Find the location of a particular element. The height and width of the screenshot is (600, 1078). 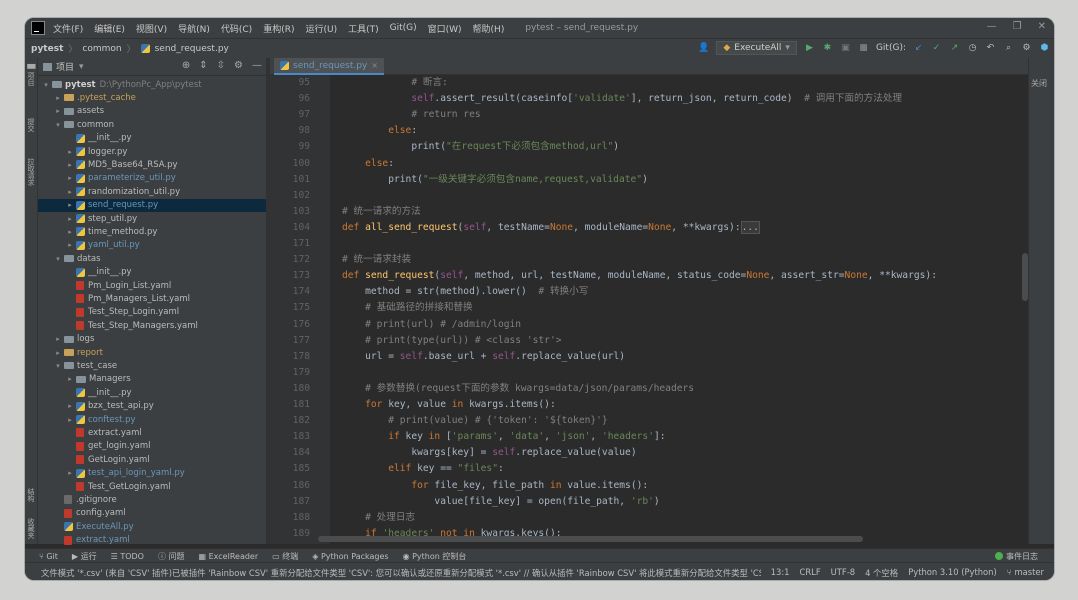

menu-run: 运行(U) is located at coordinates (321, 28).